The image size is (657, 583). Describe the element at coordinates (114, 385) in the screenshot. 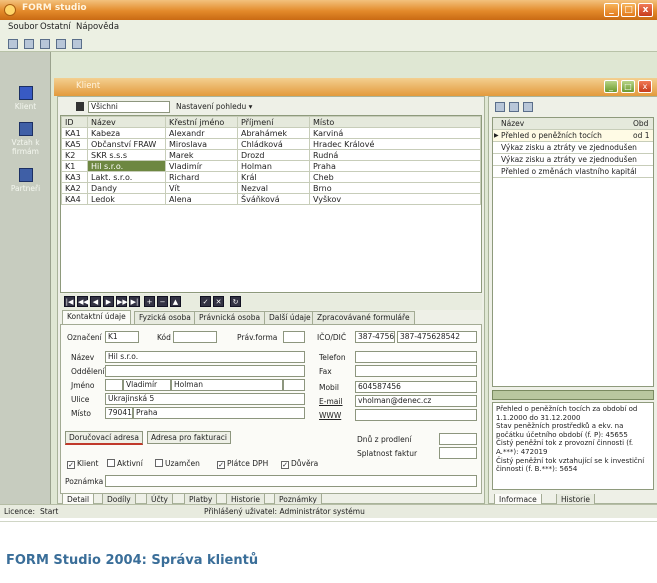

I see `titul-field` at that location.